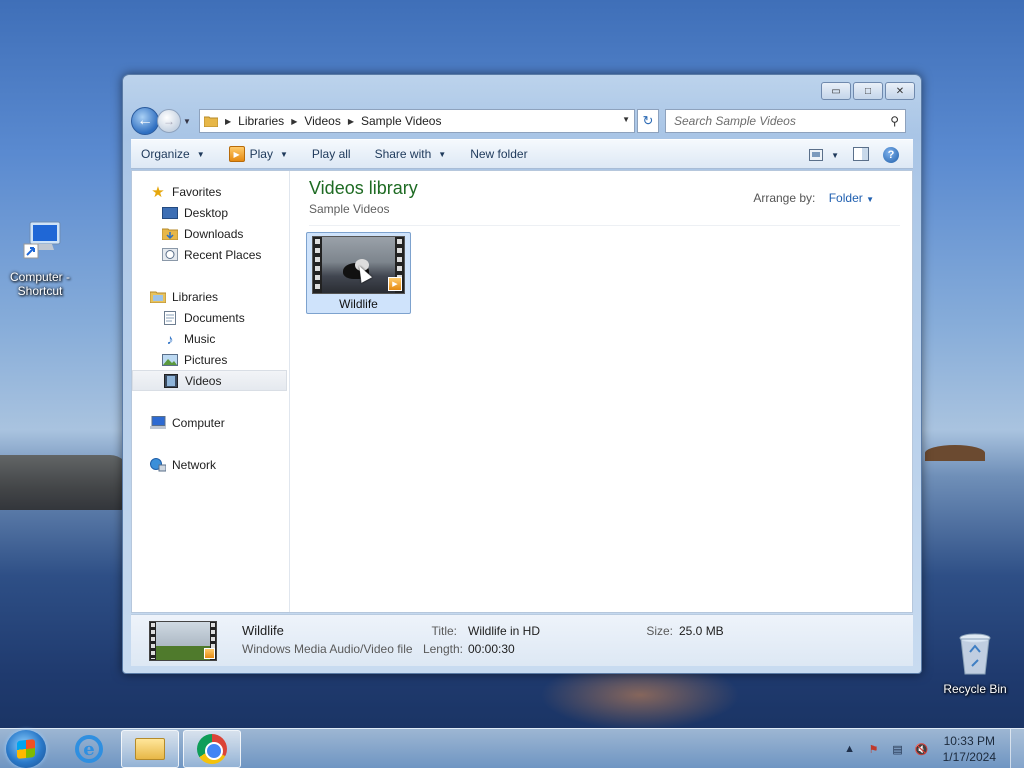  I want to click on new-folder-button: New folder, so click(498, 154).